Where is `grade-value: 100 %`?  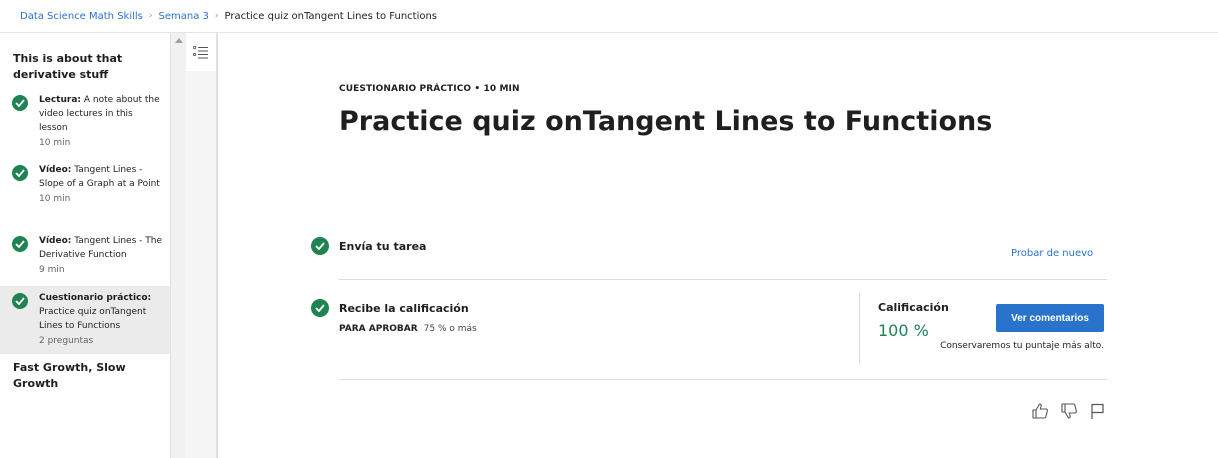
grade-value: 100 % is located at coordinates (903, 330).